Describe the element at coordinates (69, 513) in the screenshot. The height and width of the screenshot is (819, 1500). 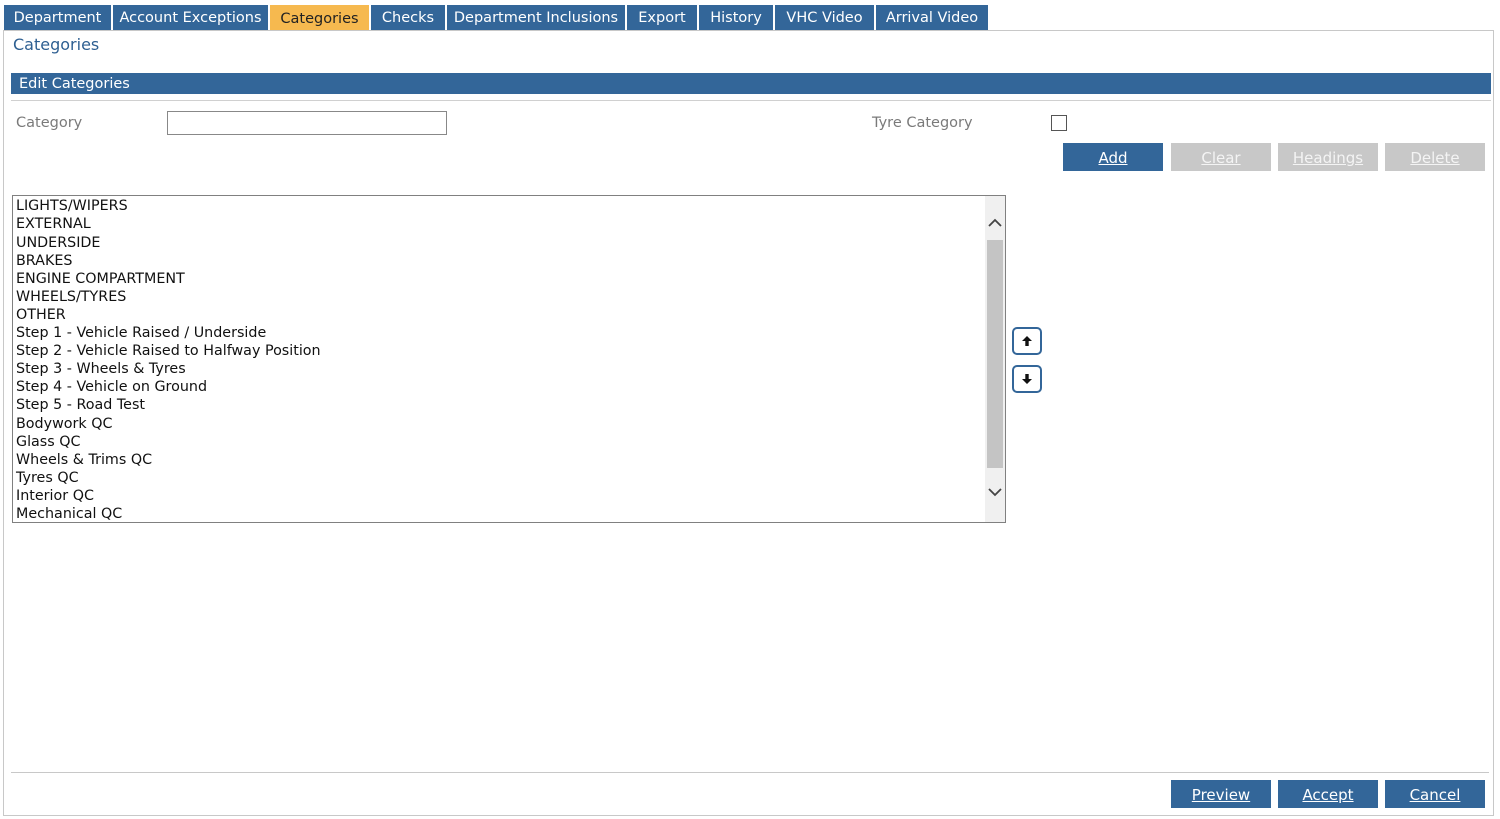
I see `list-item: Mechanical QC` at that location.